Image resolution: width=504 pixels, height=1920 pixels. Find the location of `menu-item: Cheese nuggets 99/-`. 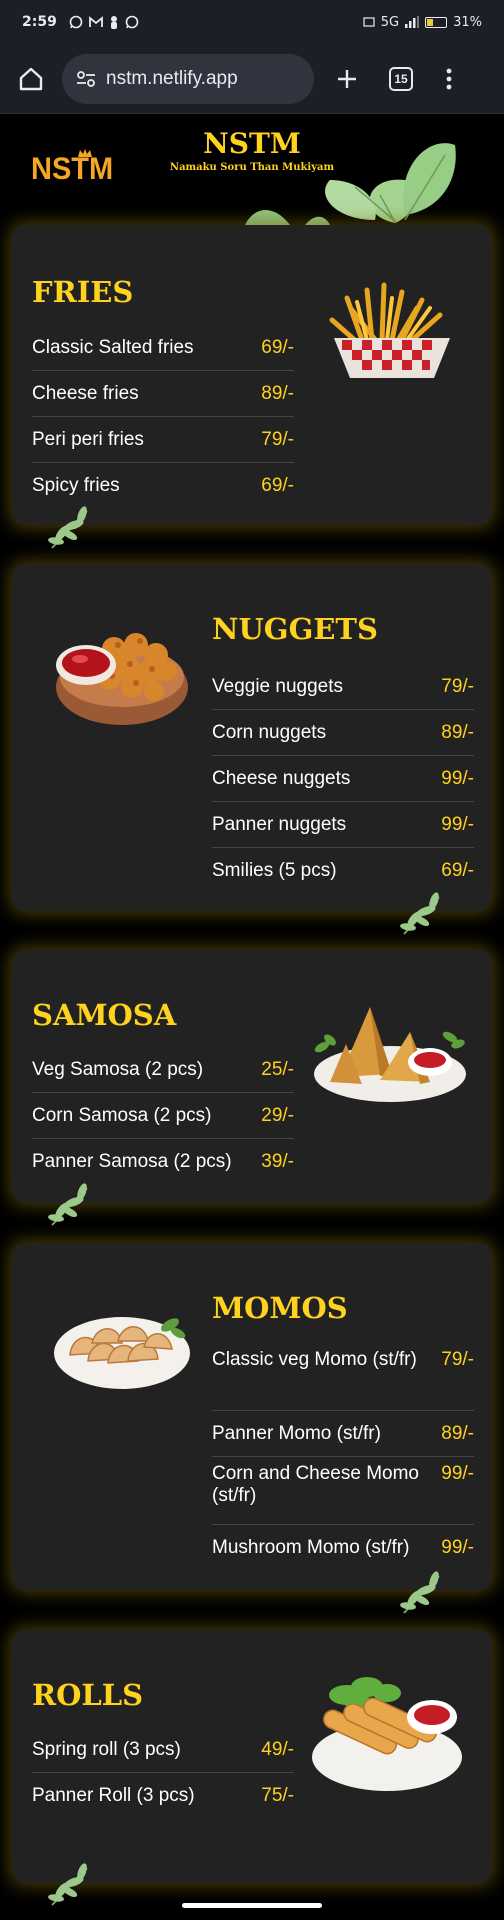

menu-item: Cheese nuggets 99/- is located at coordinates (343, 779).